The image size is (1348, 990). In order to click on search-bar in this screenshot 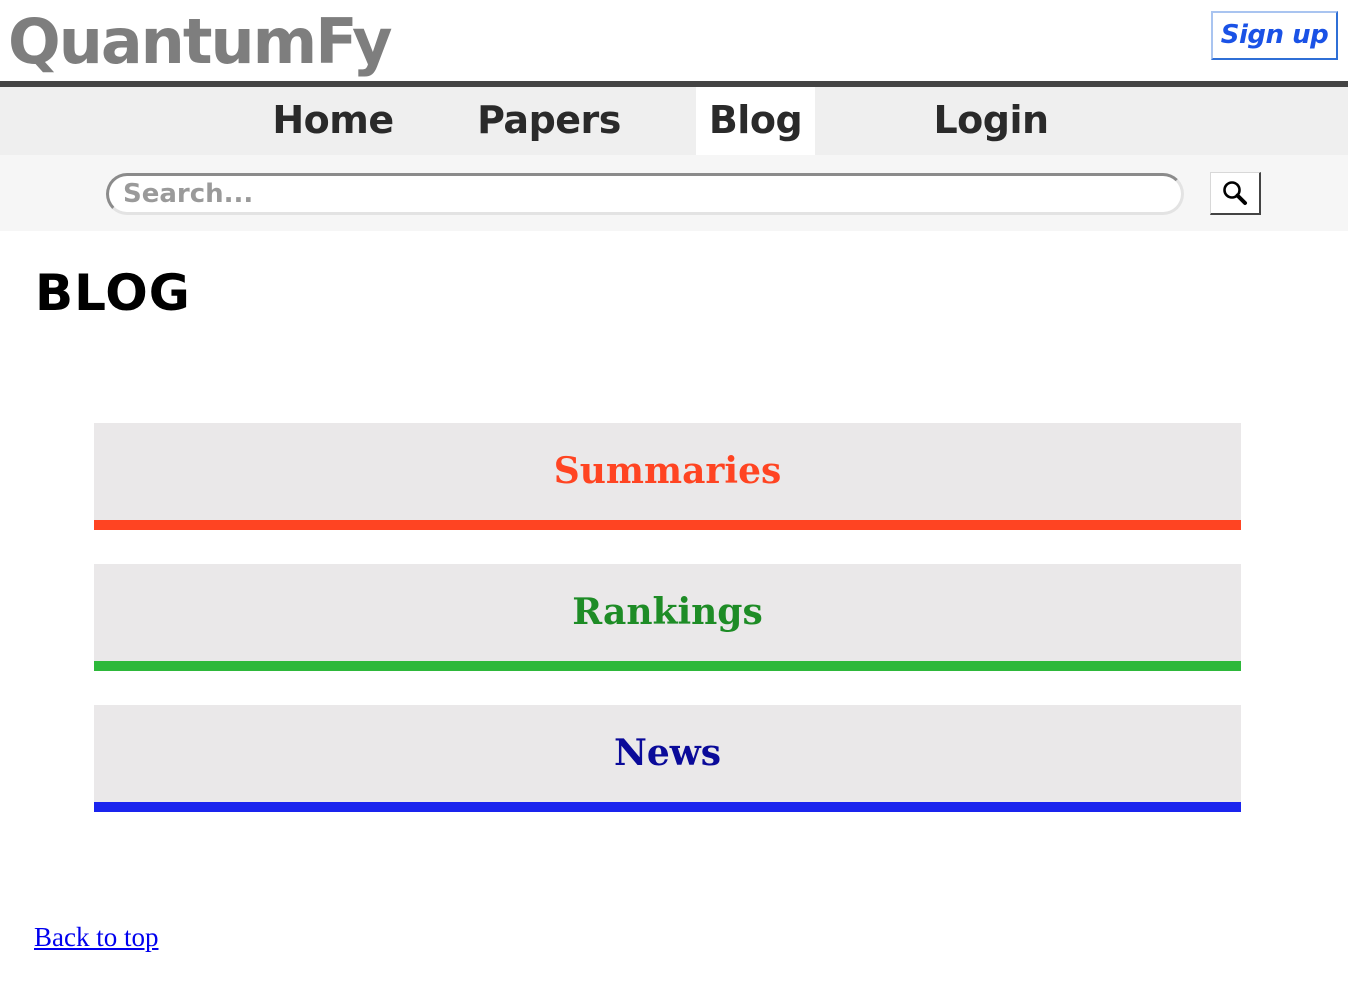, I will do `click(674, 193)`.